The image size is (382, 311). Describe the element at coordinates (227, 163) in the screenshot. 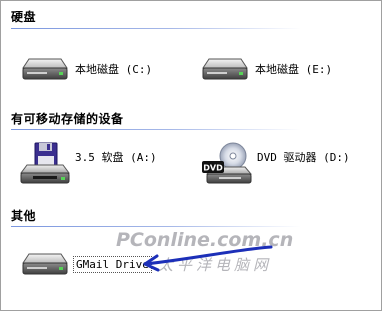

I see `dvd-drive-icon: DVD` at that location.